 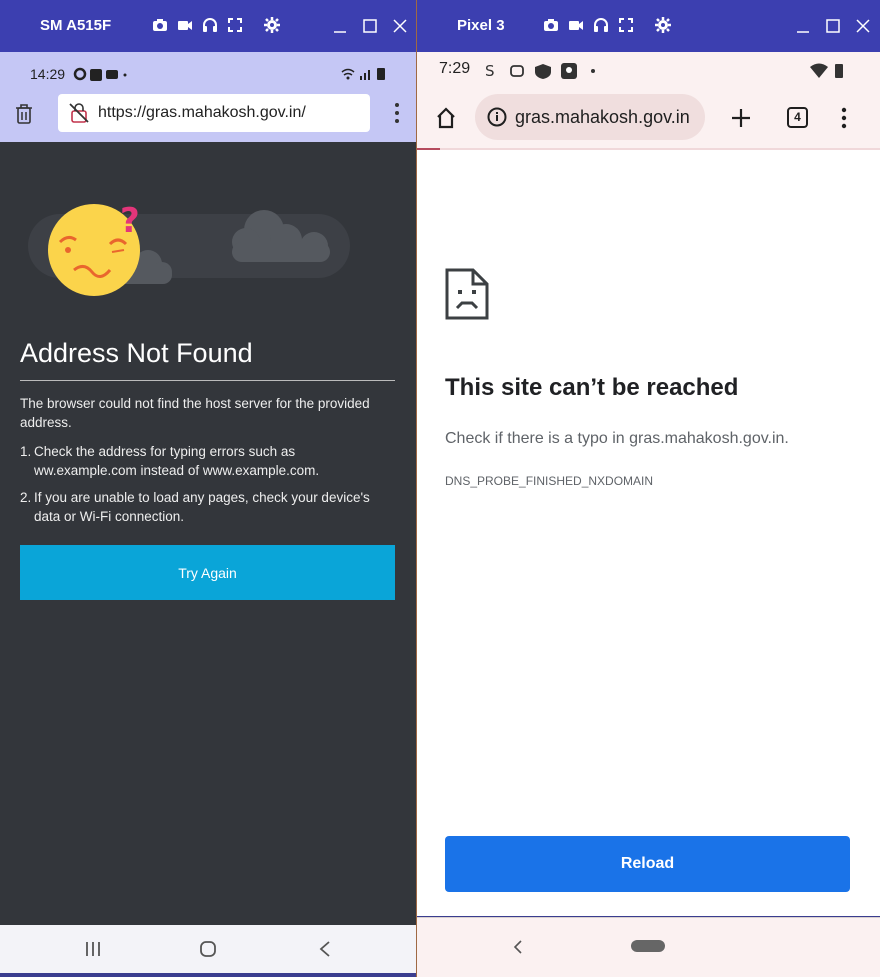 What do you see at coordinates (93, 949) in the screenshot?
I see `recents-icon` at bounding box center [93, 949].